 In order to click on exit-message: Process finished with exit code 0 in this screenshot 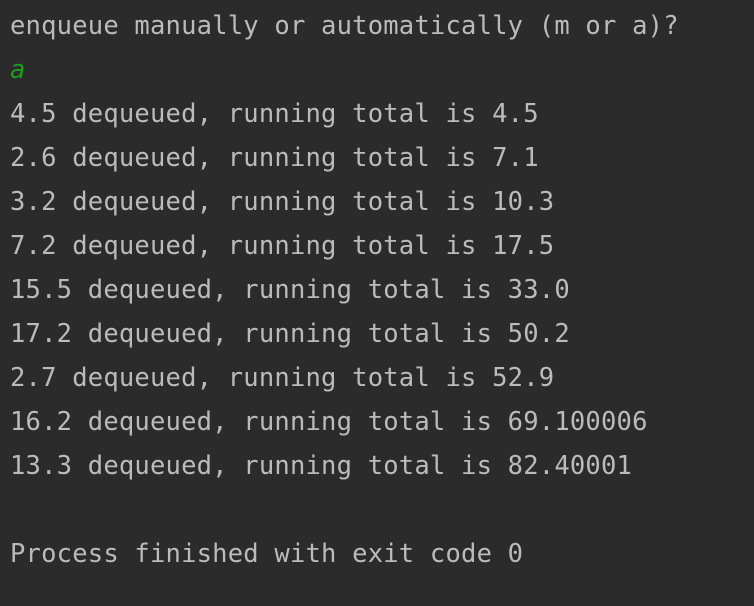, I will do `click(267, 554)`.